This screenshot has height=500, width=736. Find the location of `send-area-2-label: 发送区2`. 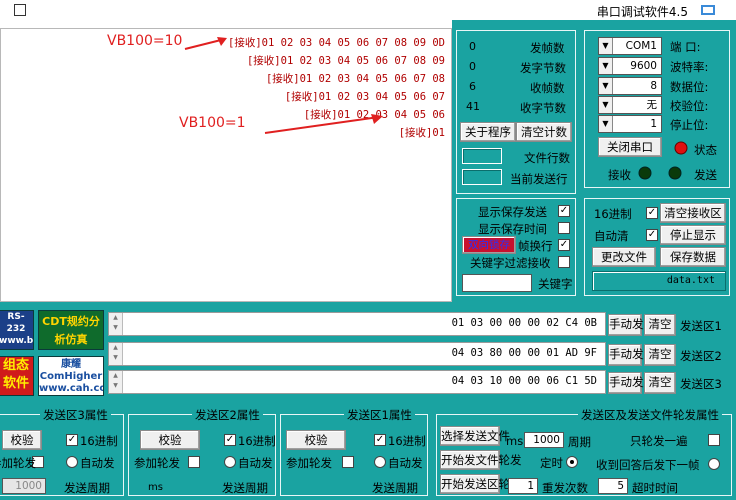

send-area-2-label: 发送区2 is located at coordinates (701, 356).